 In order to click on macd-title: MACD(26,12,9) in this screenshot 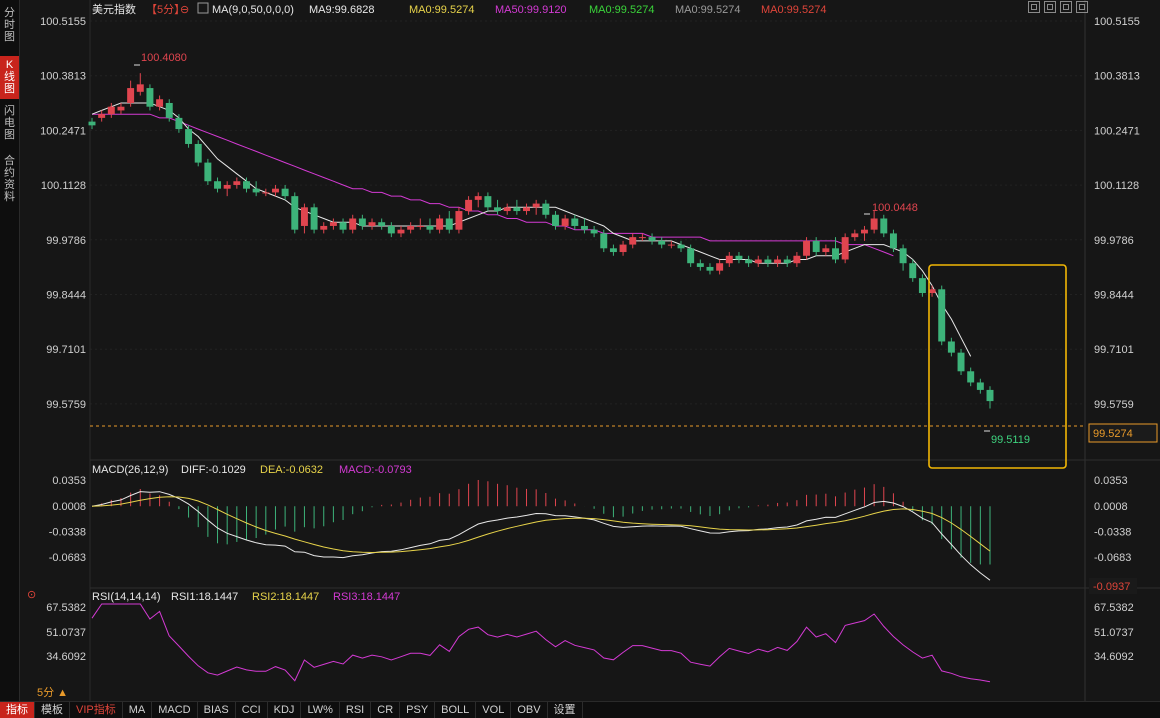, I will do `click(130, 470)`.